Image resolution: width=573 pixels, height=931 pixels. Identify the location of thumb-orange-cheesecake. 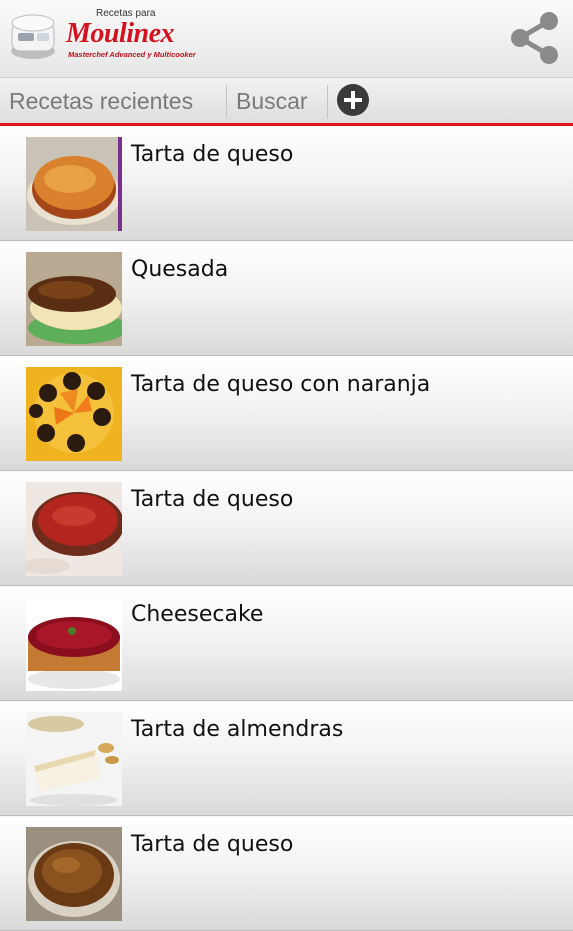
(74, 414).